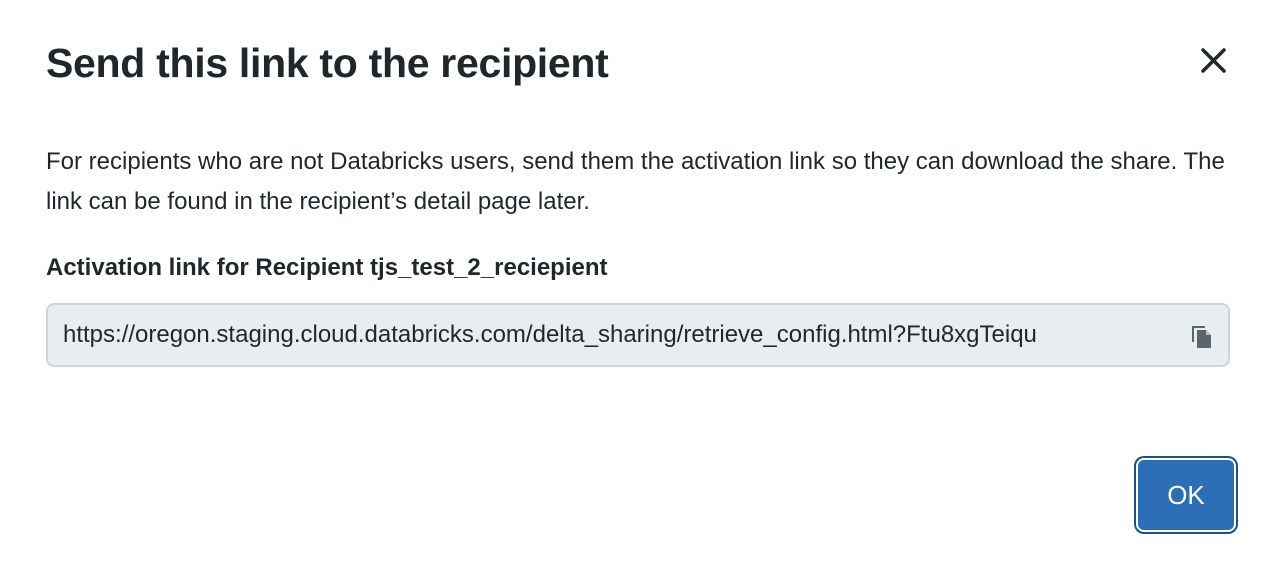 The image size is (1270, 572). What do you see at coordinates (327, 63) in the screenshot?
I see `dialog-title: Send this link to the recipient` at bounding box center [327, 63].